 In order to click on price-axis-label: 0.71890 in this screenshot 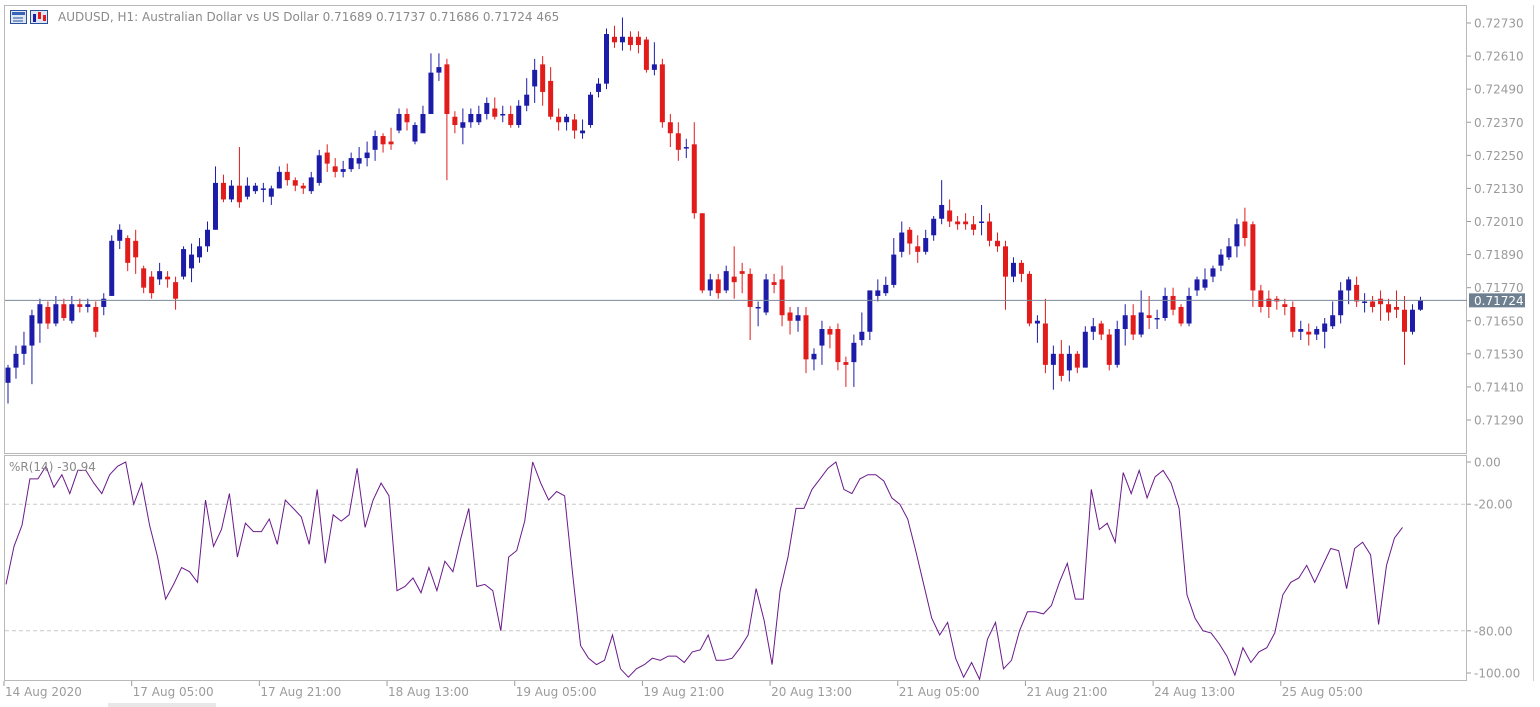, I will do `click(1499, 255)`.